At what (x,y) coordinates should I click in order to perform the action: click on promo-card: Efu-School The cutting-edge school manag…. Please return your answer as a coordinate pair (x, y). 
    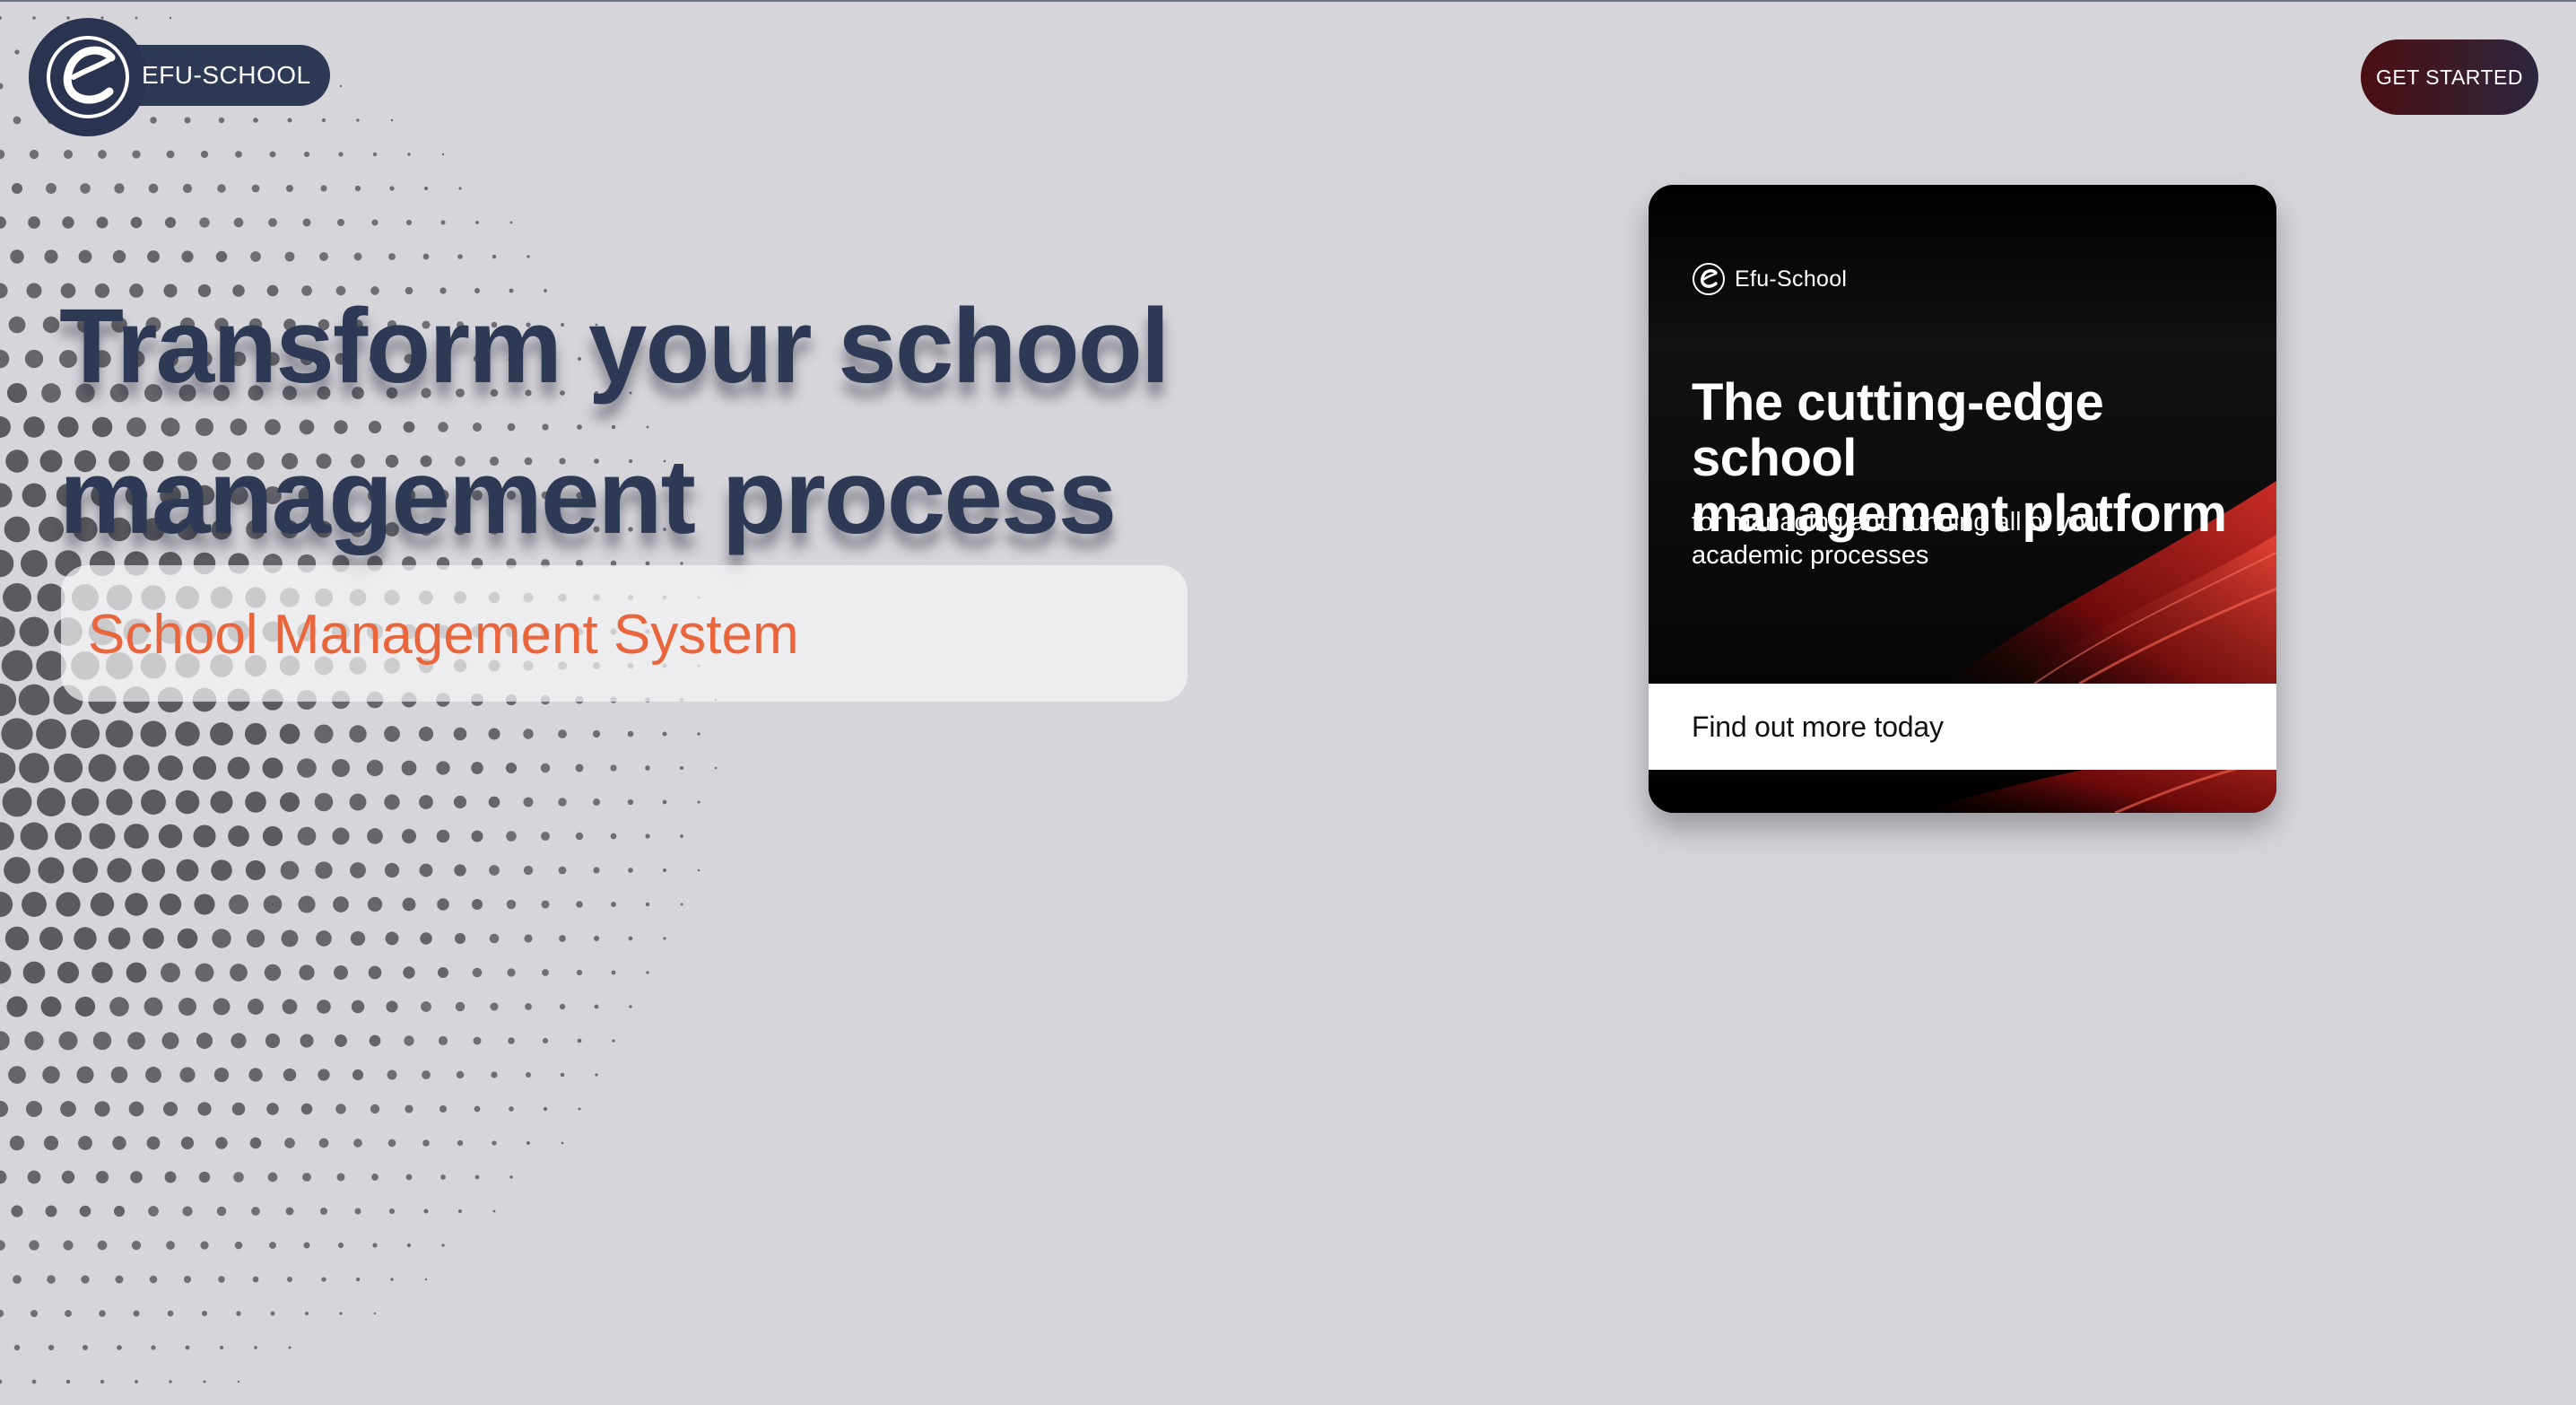
    Looking at the image, I should click on (1962, 499).